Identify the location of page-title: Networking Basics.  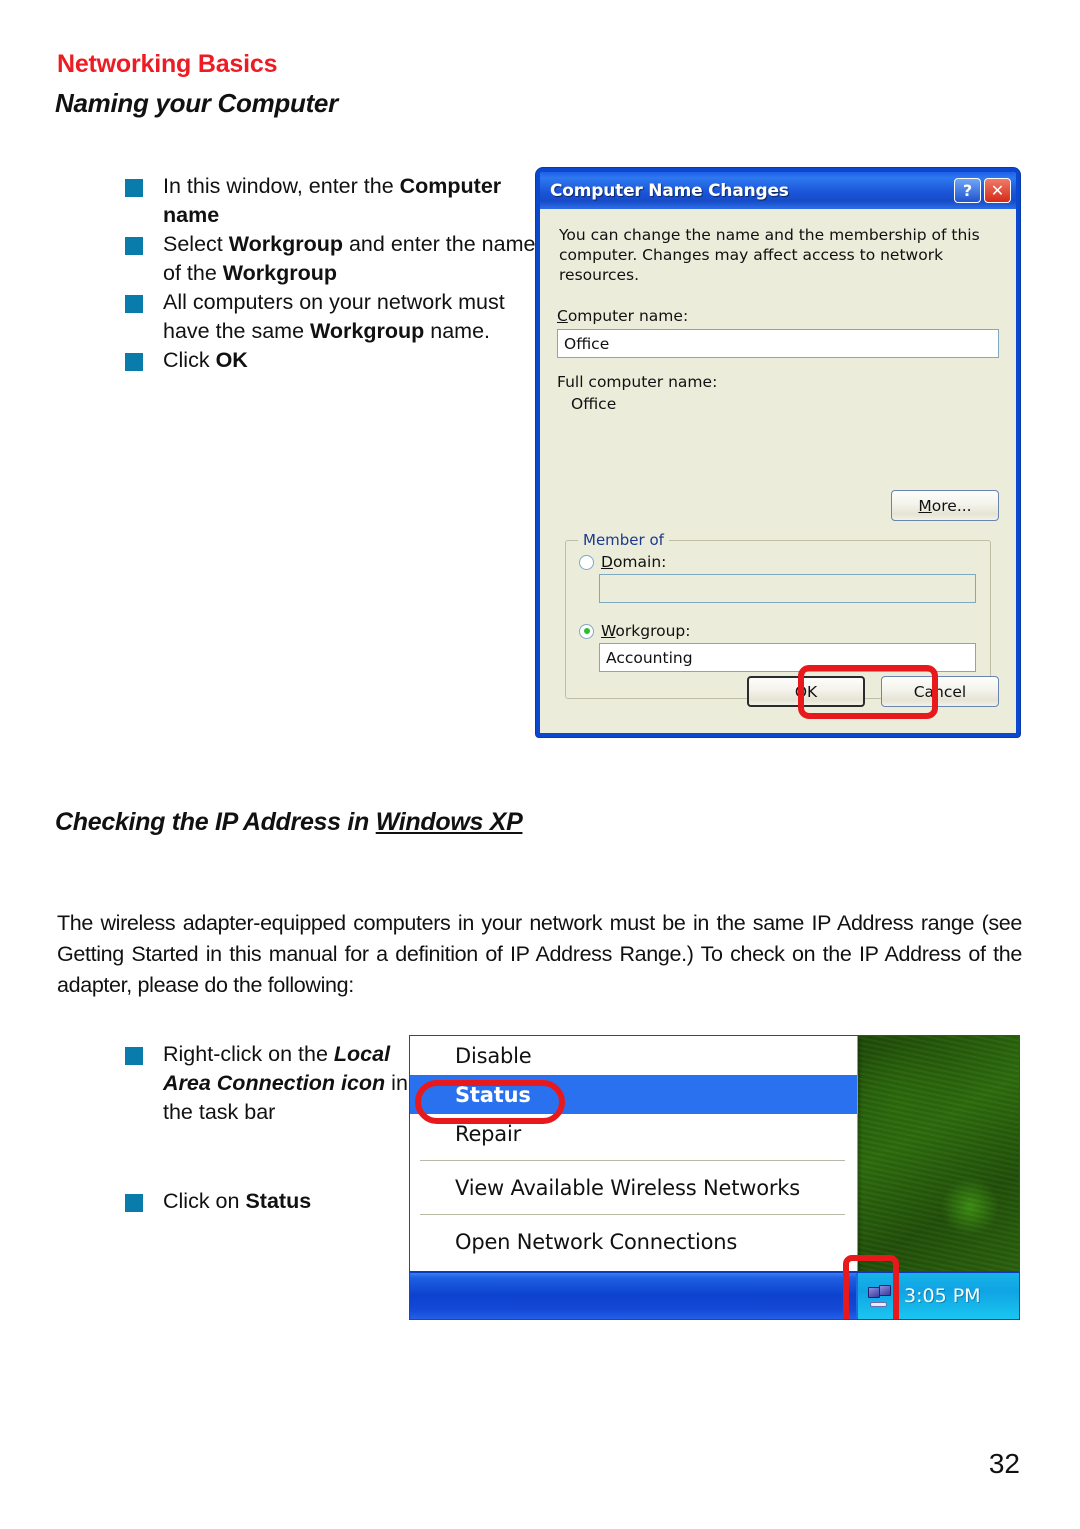
(167, 64).